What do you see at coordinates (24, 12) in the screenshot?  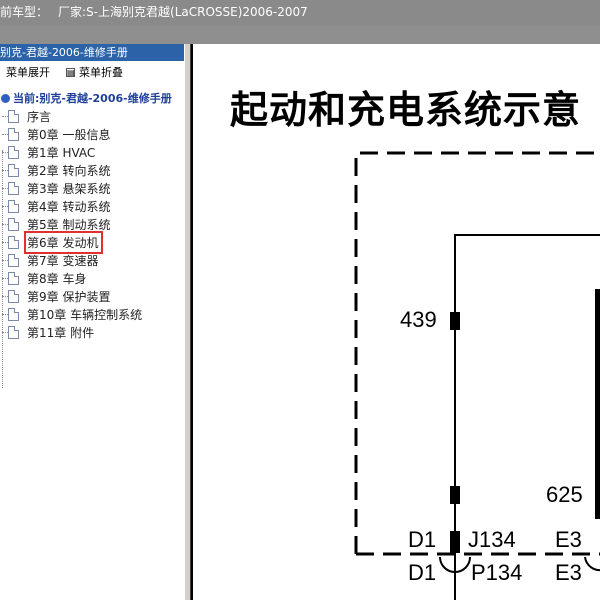 I see `vehicle-label: 前车型：` at bounding box center [24, 12].